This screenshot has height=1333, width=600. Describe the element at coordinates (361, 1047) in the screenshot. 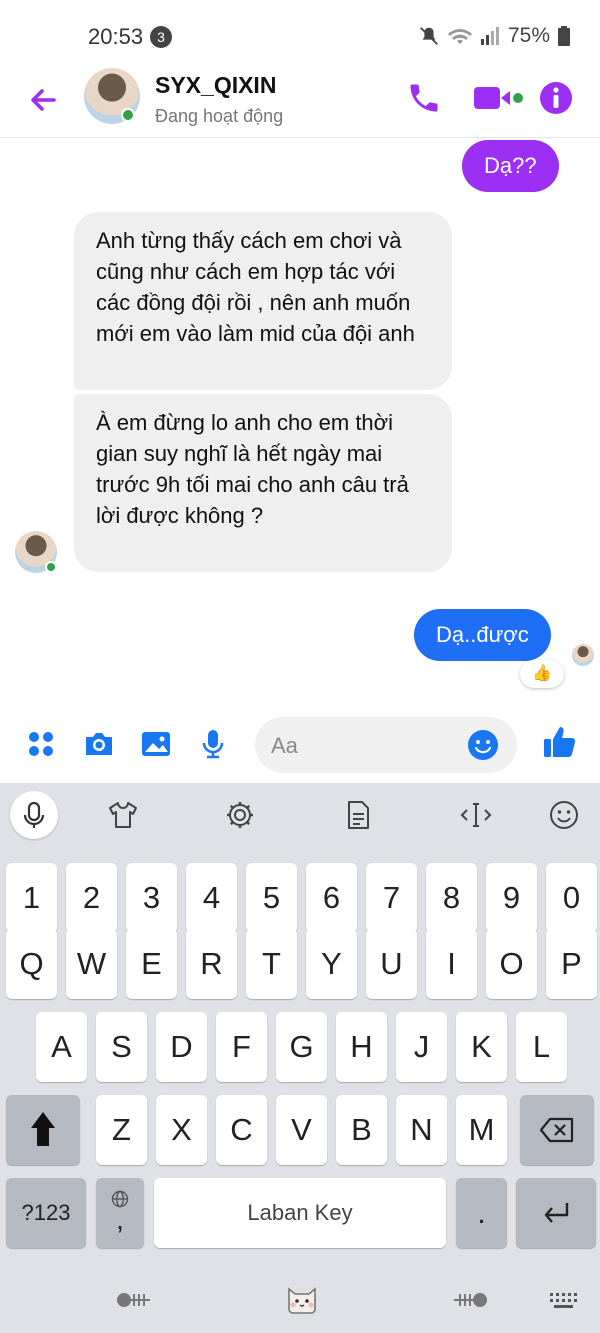

I see `key-h: H` at that location.